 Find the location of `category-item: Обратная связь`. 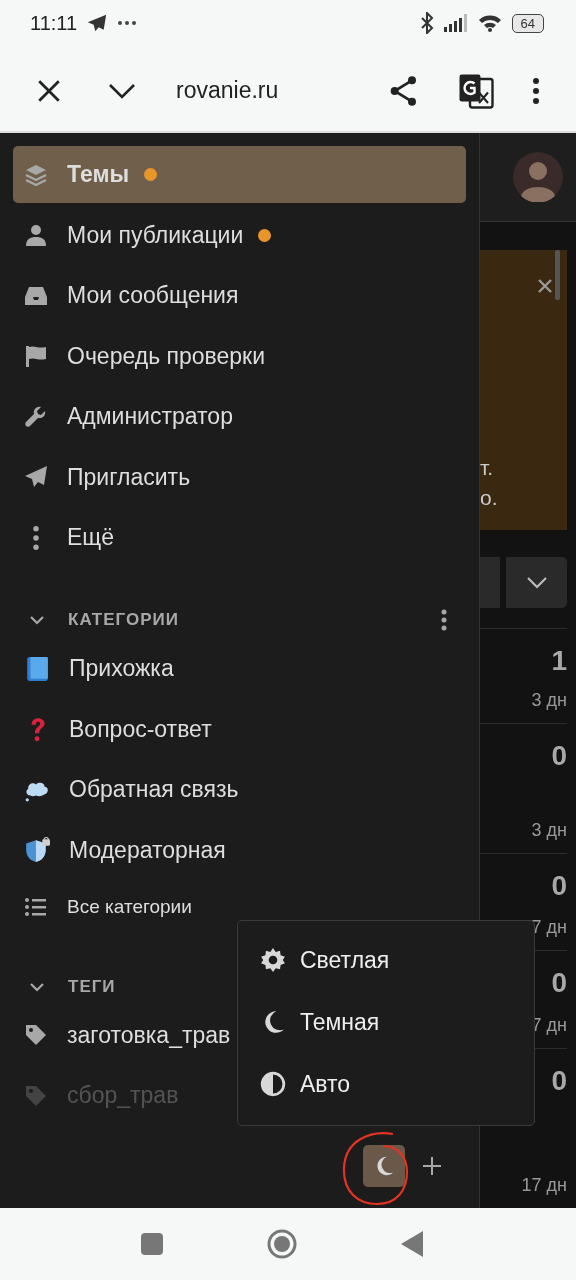

category-item: Обратная связь is located at coordinates (239, 790).